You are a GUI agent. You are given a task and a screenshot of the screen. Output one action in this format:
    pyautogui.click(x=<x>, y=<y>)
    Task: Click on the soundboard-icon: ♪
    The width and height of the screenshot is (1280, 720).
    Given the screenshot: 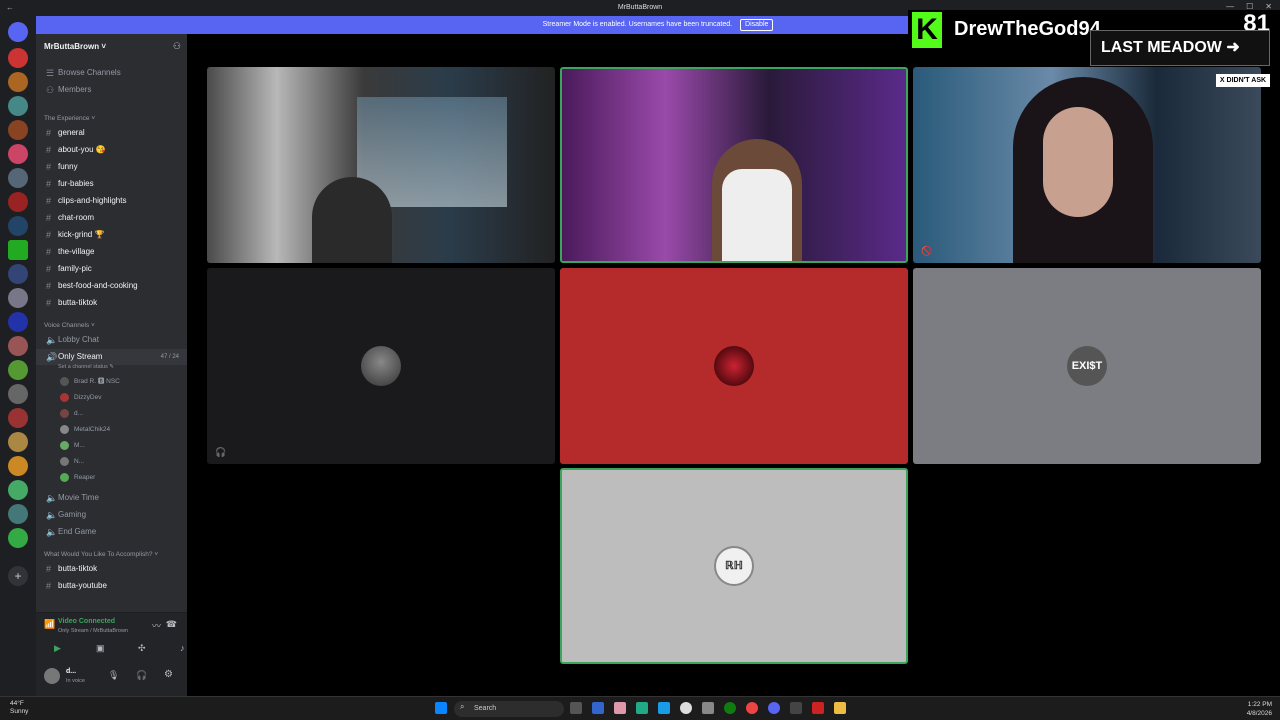 What is the action you would take?
    pyautogui.click(x=182, y=648)
    